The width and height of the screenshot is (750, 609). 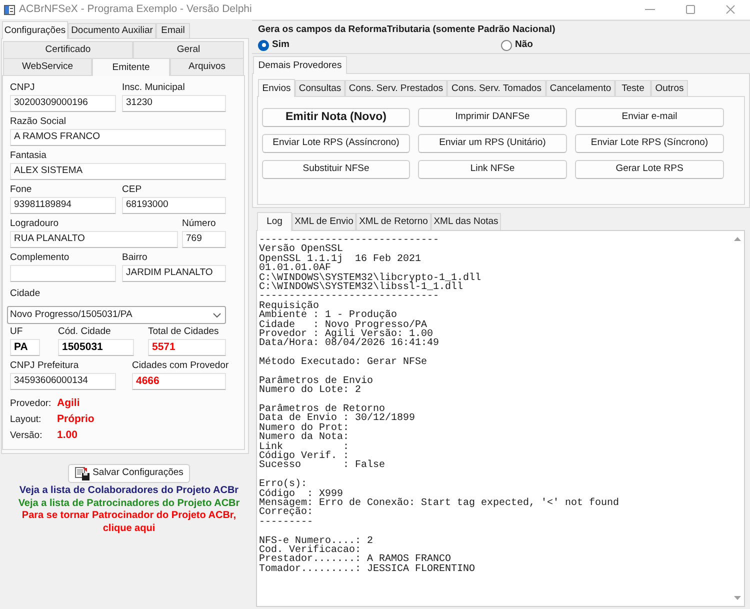 What do you see at coordinates (649, 169) in the screenshot?
I see `action-button: Gerar Lote RPS` at bounding box center [649, 169].